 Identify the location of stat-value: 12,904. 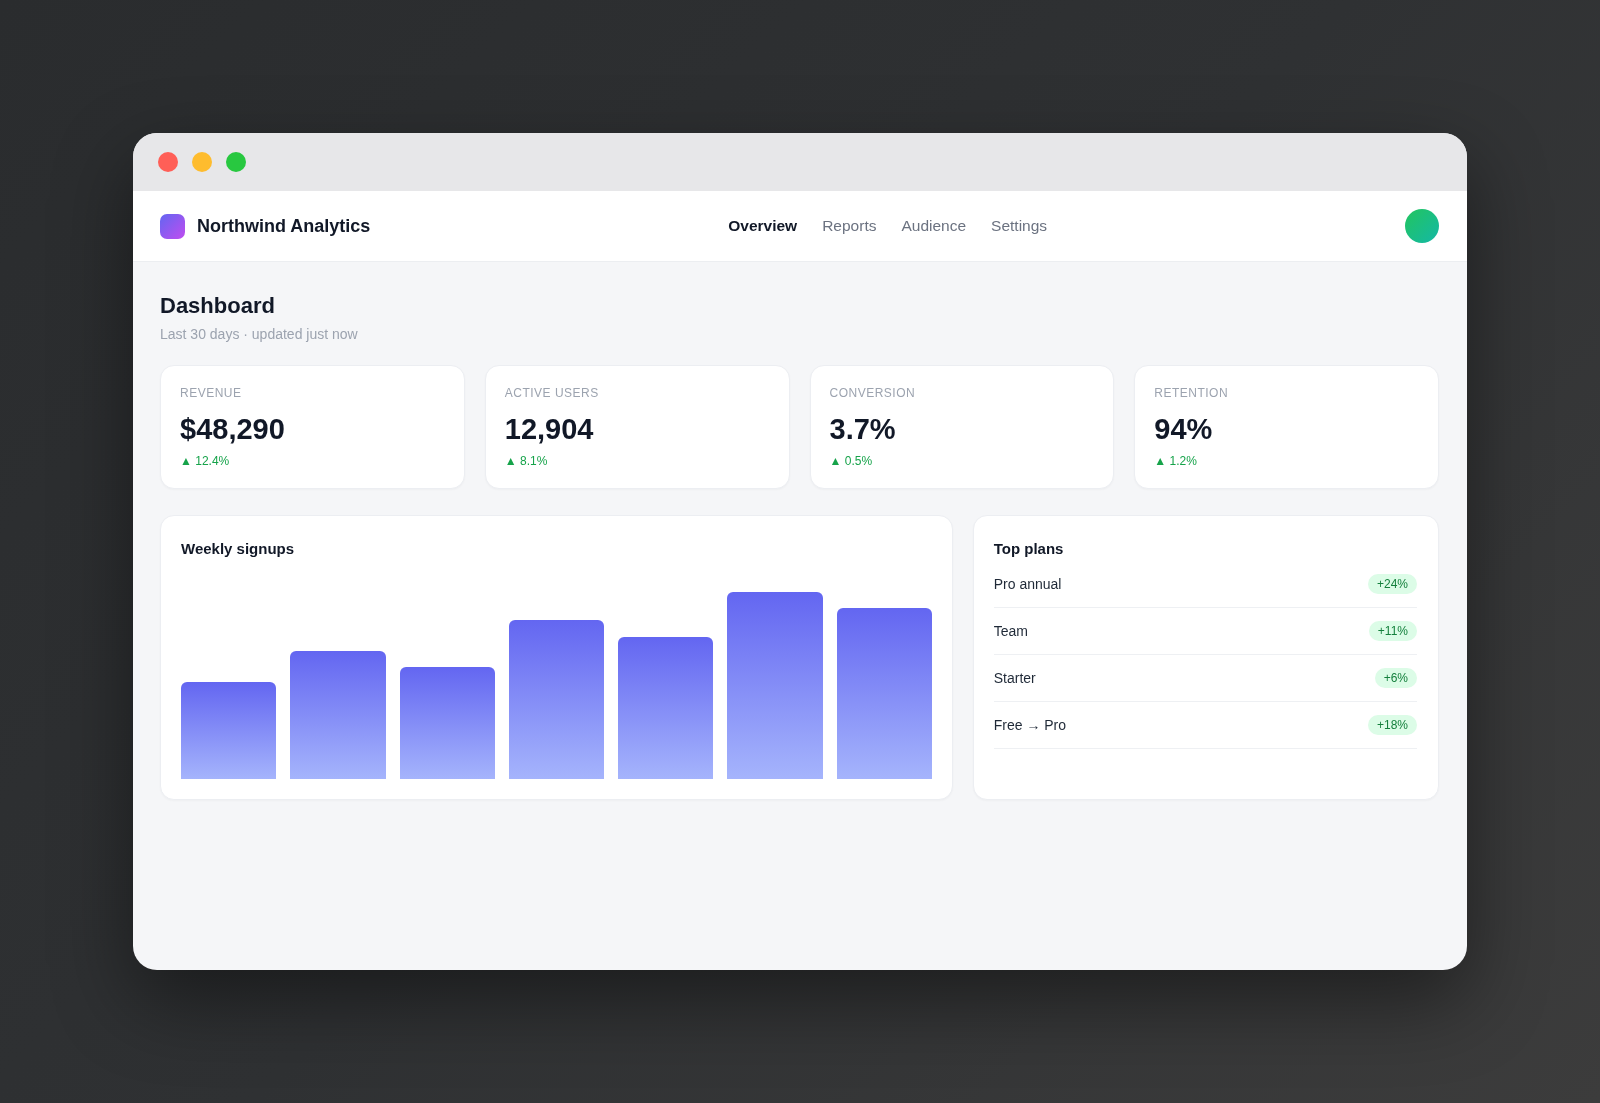
(549, 429).